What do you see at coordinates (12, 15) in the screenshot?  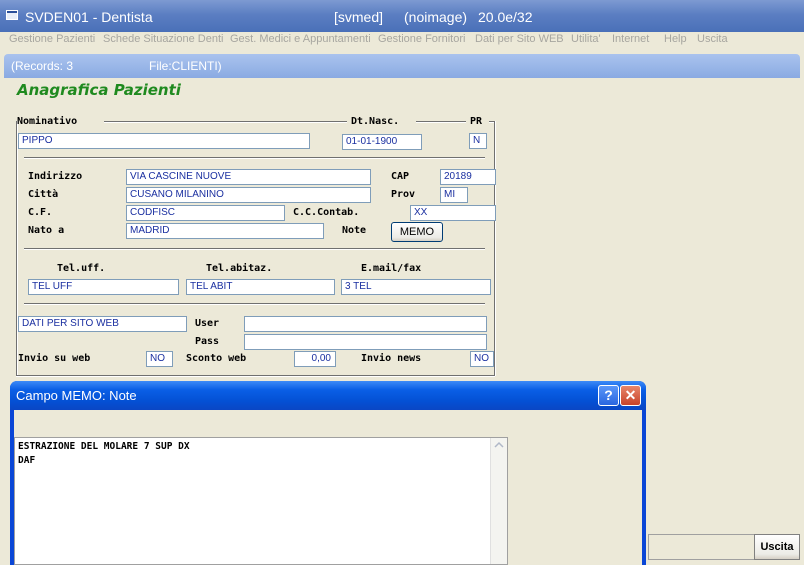 I see `app-window-icon` at bounding box center [12, 15].